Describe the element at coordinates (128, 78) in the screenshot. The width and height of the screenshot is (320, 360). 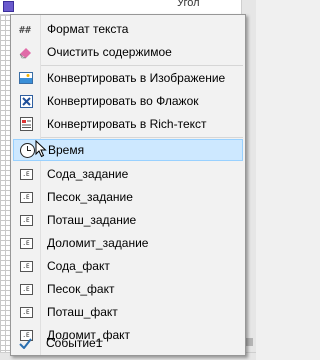
I see `menu-item-convert-image: Конвертировать в Изображение` at that location.